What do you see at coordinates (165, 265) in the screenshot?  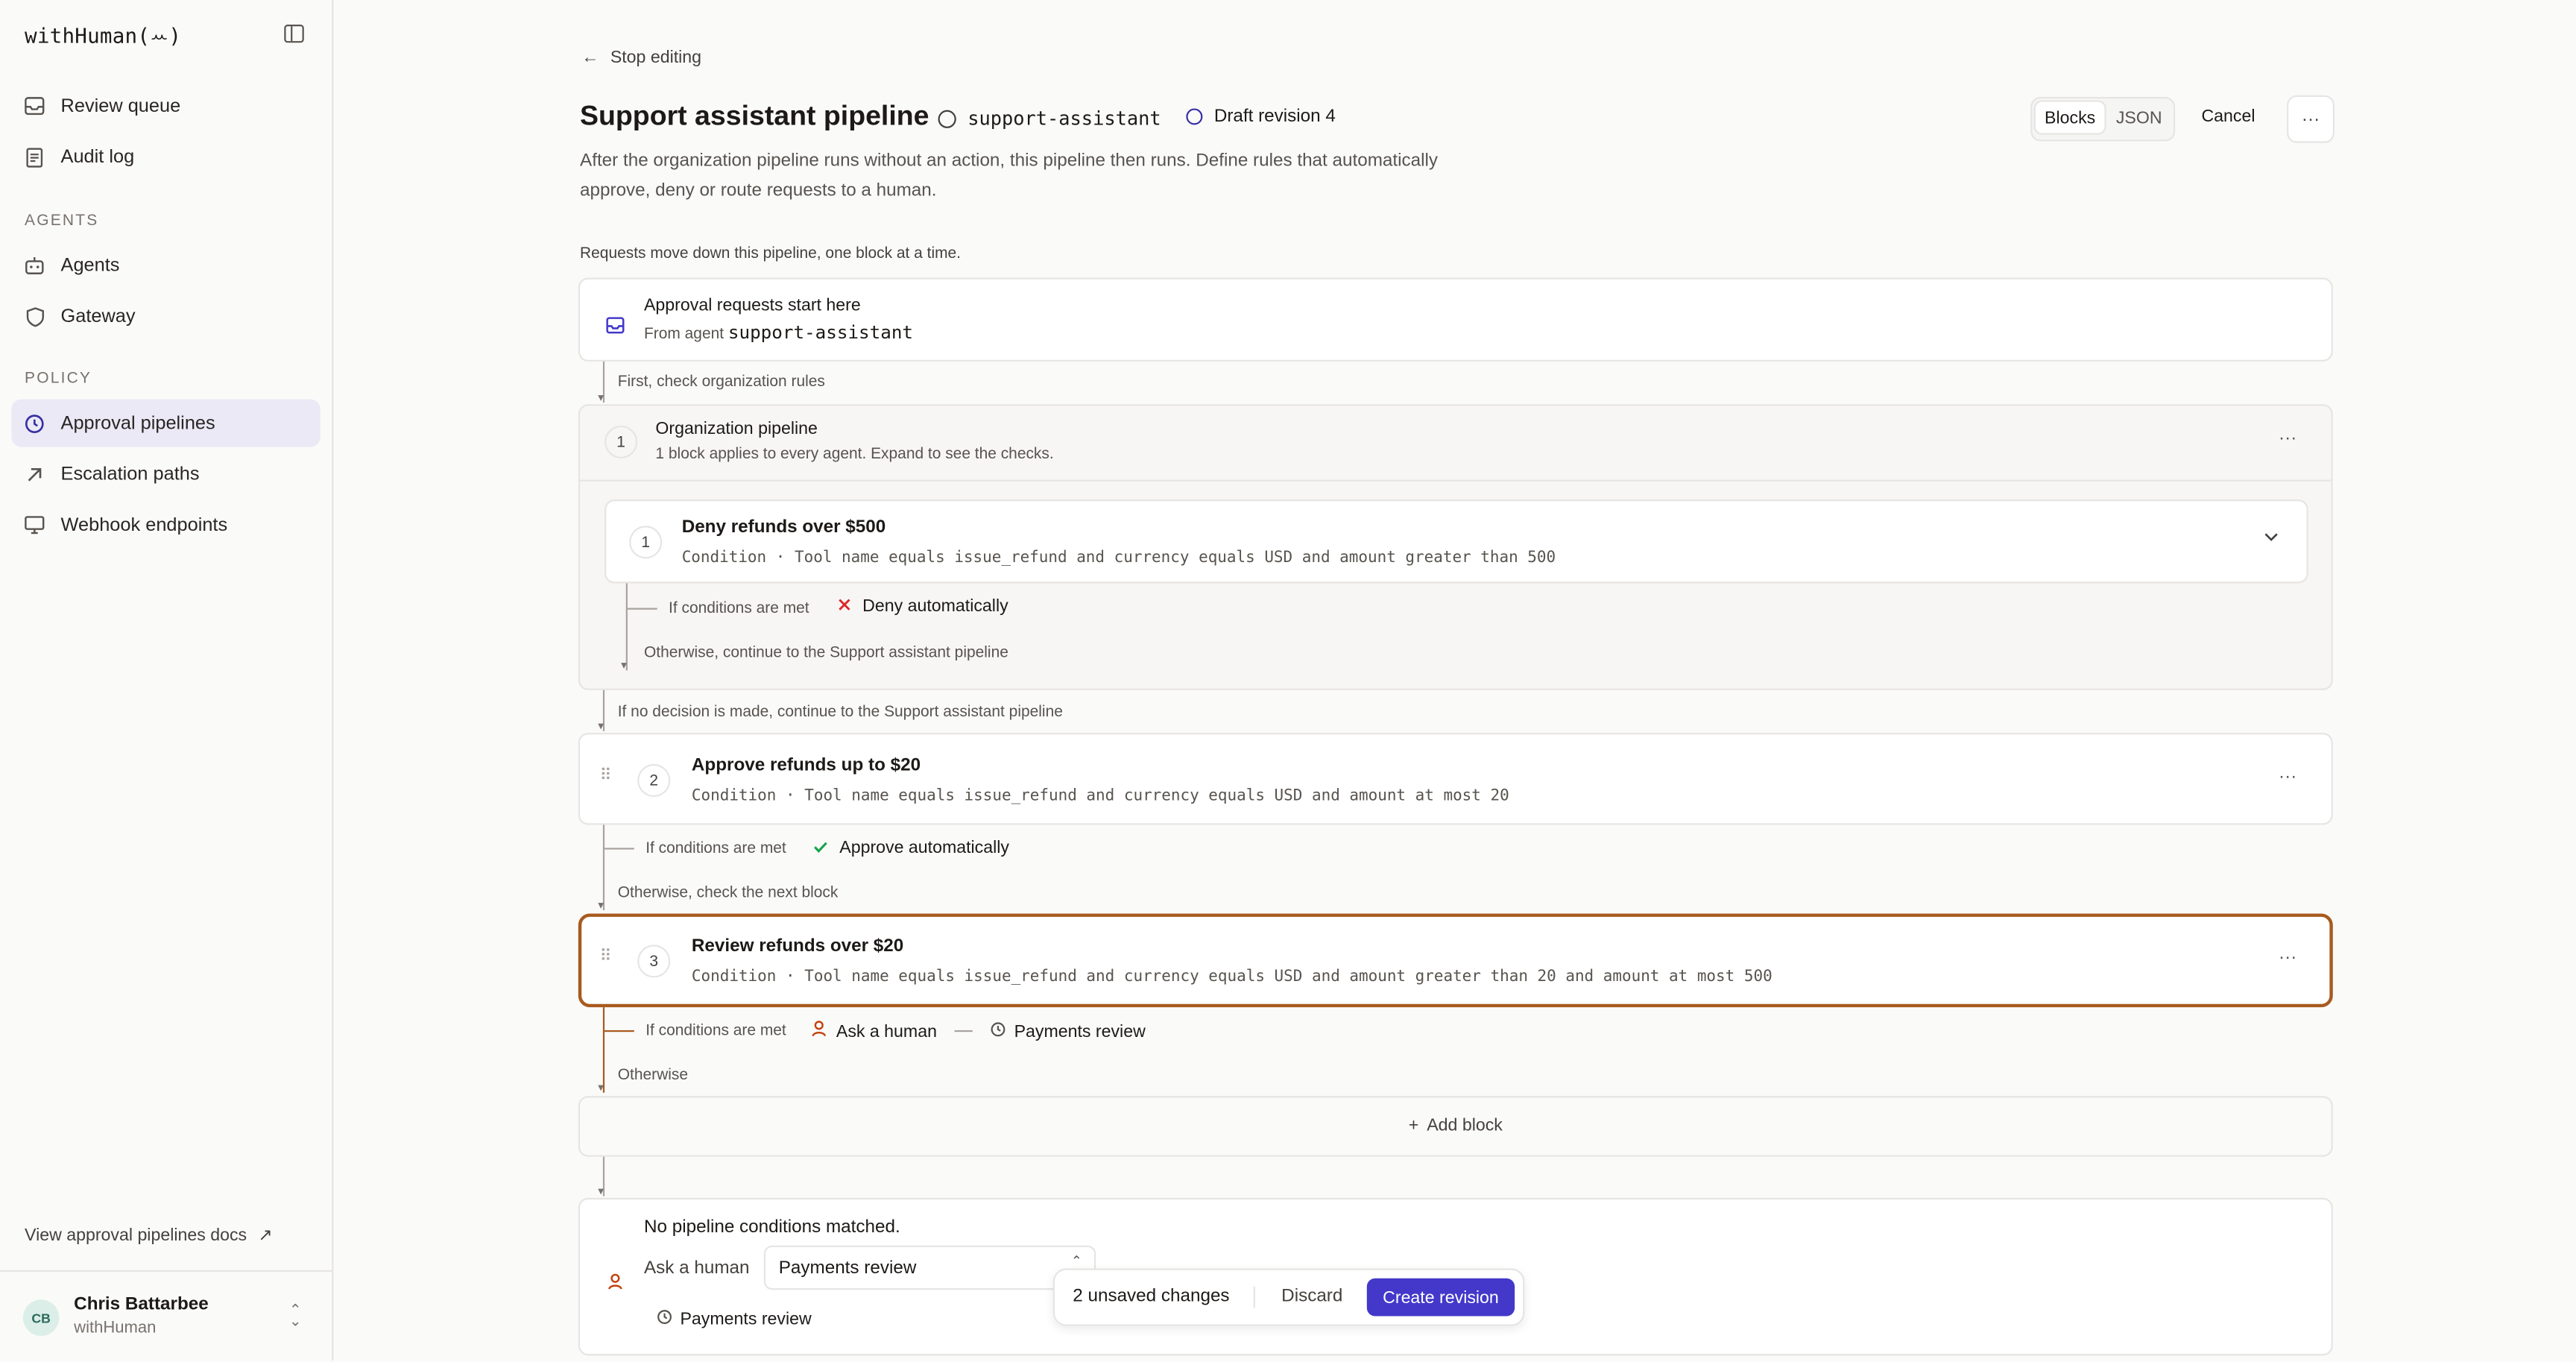 I see `sidebar-item-agents: Agents` at bounding box center [165, 265].